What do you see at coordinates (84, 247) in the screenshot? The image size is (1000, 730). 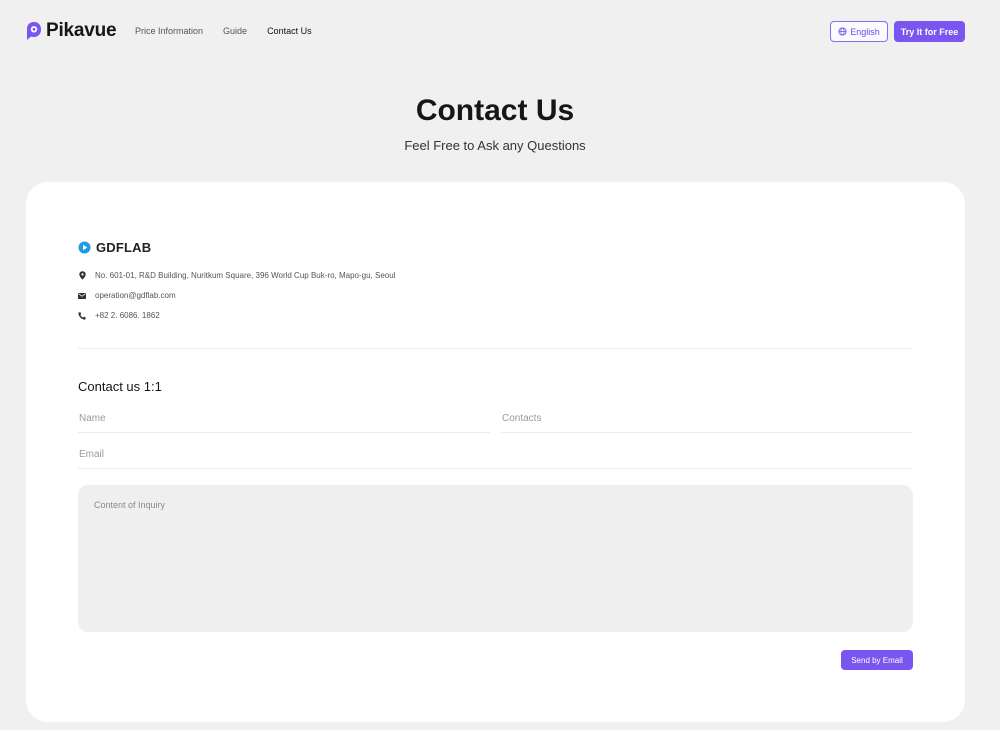 I see `play-icon` at bounding box center [84, 247].